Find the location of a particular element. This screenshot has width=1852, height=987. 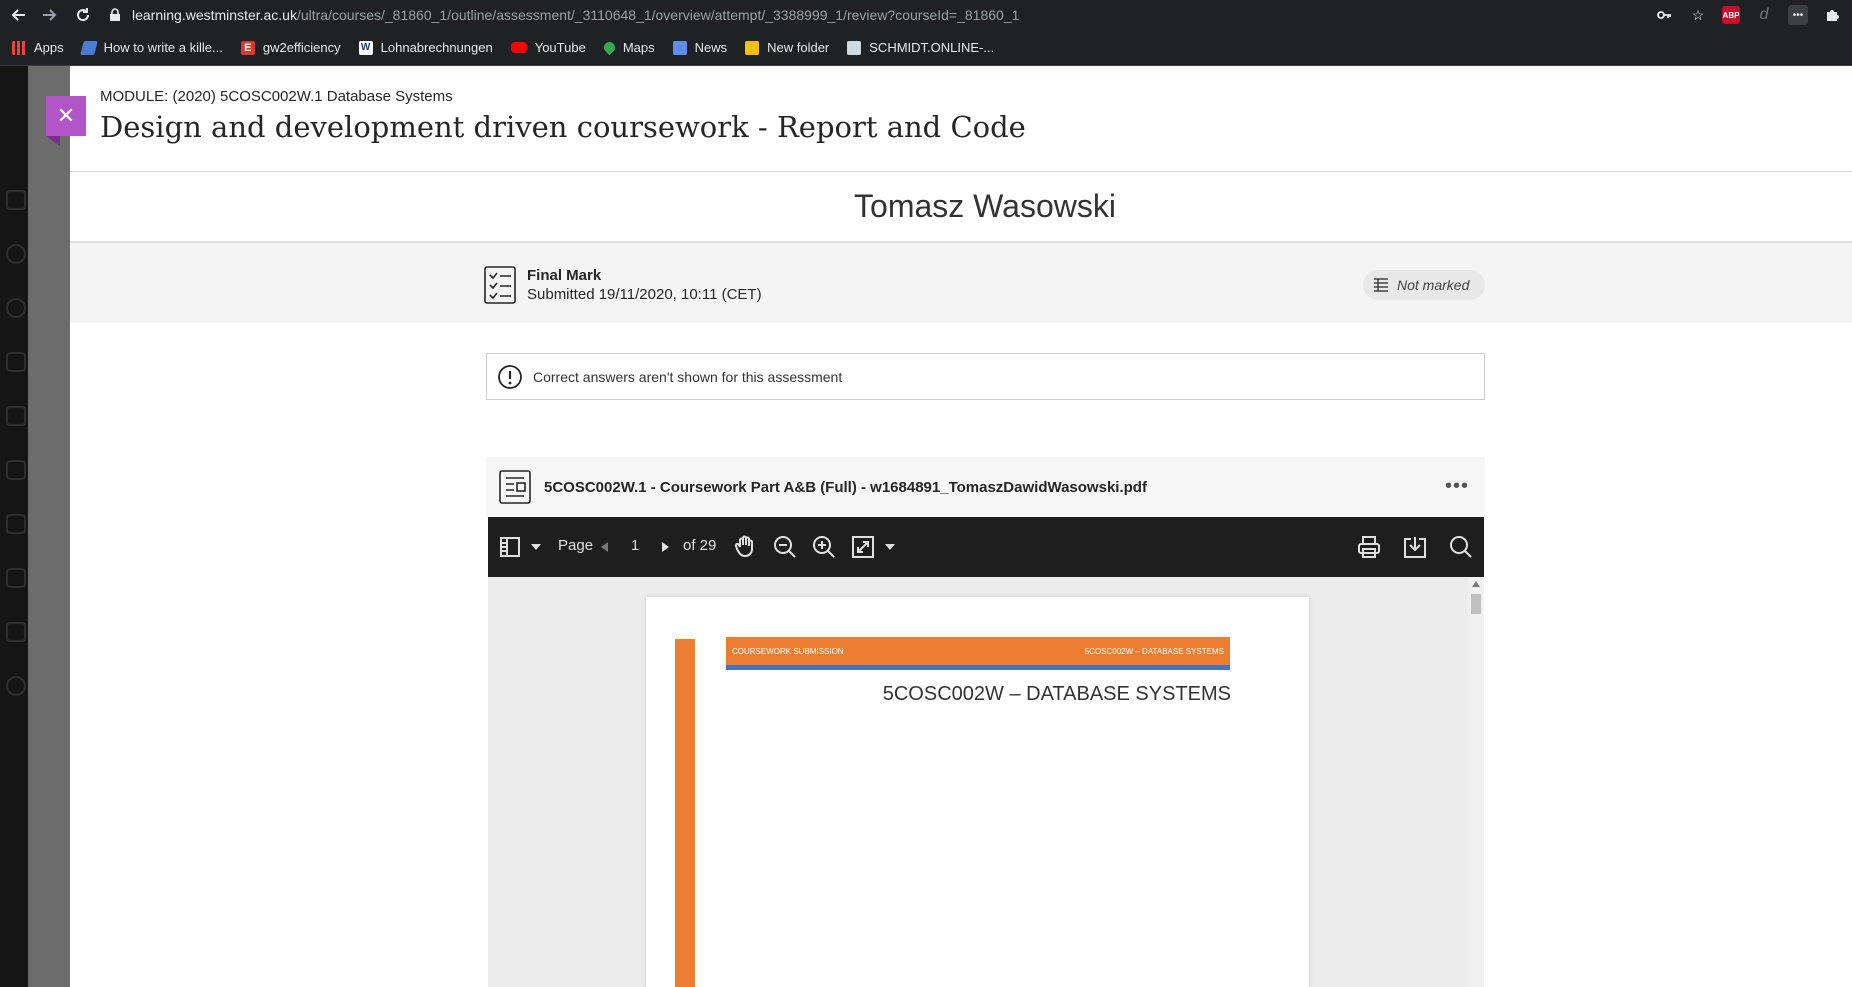

url-host: learning.westminster.ac.uk is located at coordinates (214, 15).